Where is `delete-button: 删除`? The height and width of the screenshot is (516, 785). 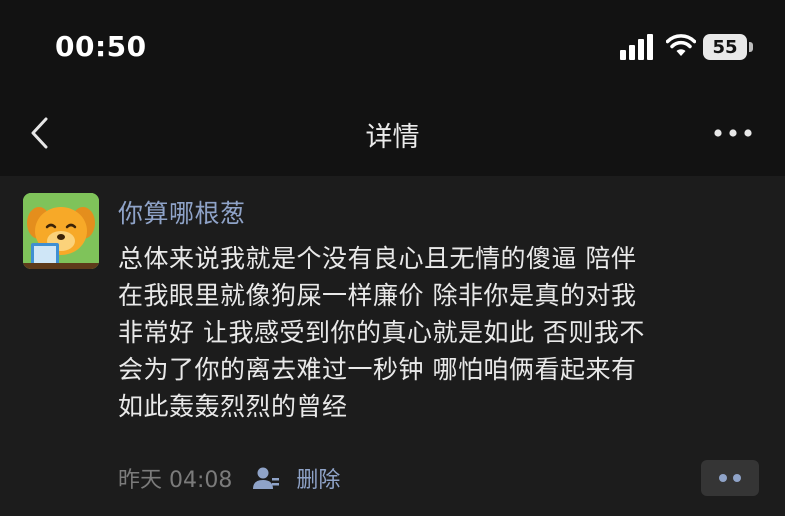 delete-button: 删除 is located at coordinates (318, 478).